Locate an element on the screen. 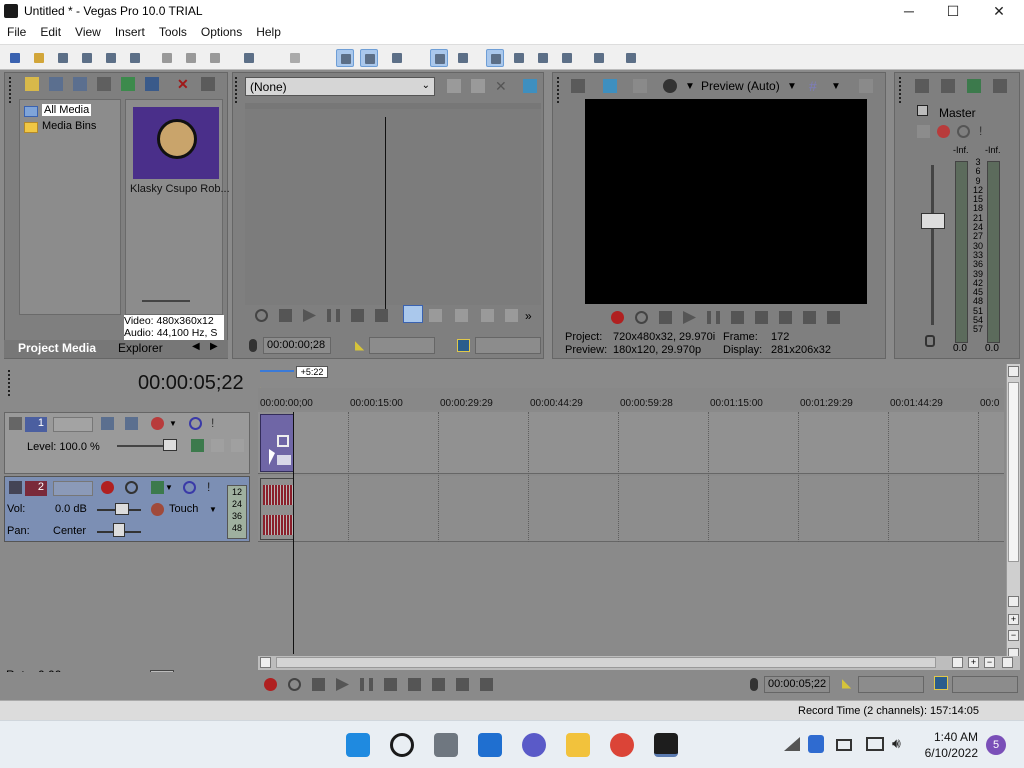  play-icon is located at coordinates (309, 315).